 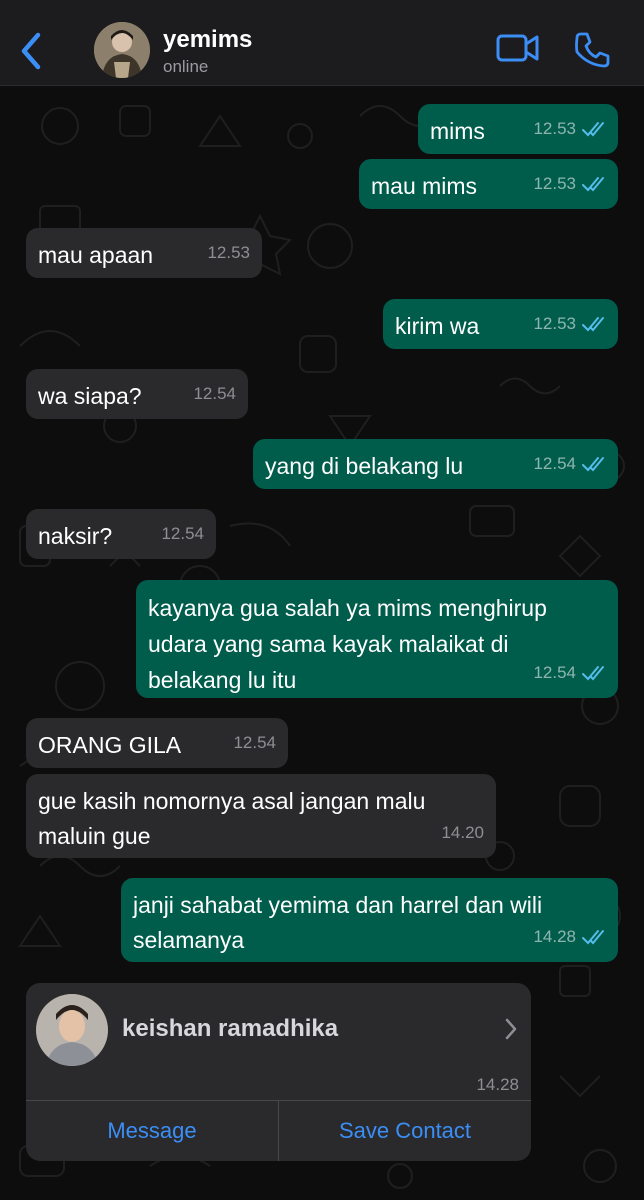 I want to click on back-button, so click(x=32, y=51).